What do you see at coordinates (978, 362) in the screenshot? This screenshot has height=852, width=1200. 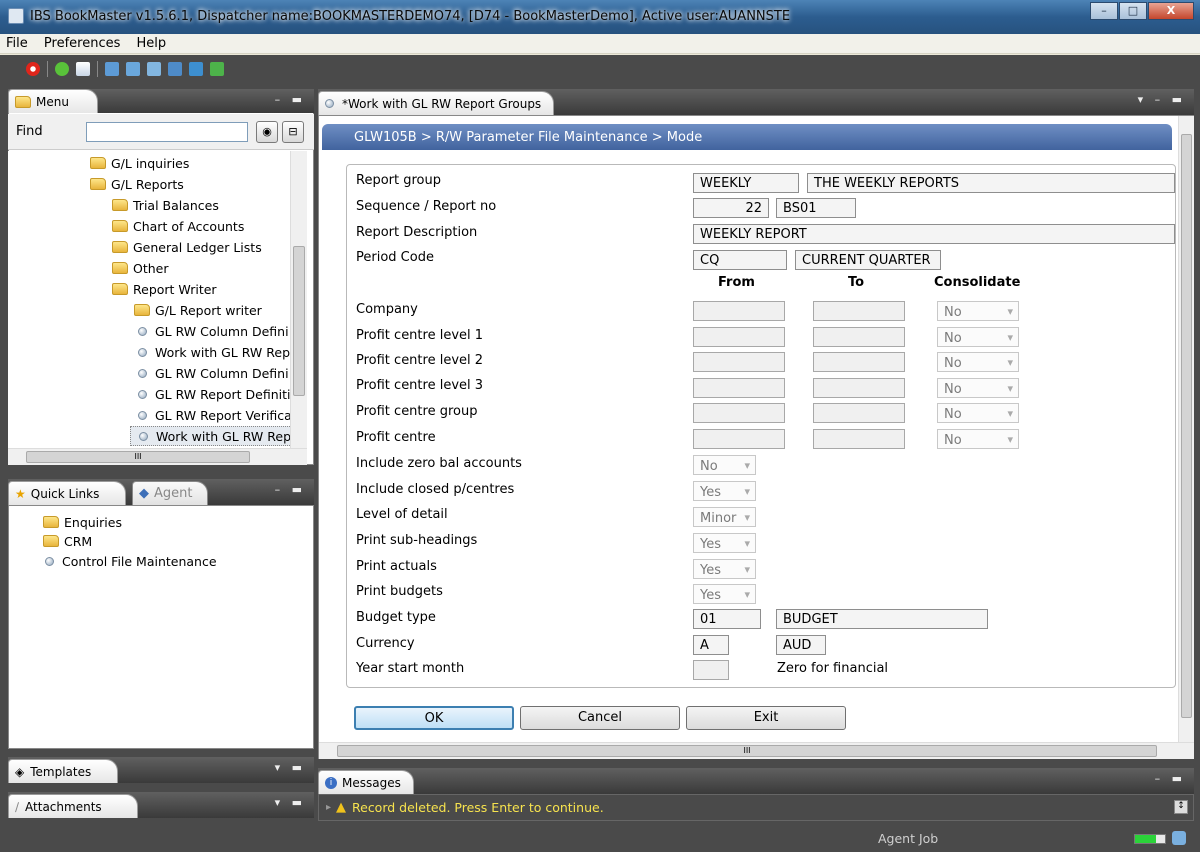 I see `pc-level2-consolidate-select: No` at bounding box center [978, 362].